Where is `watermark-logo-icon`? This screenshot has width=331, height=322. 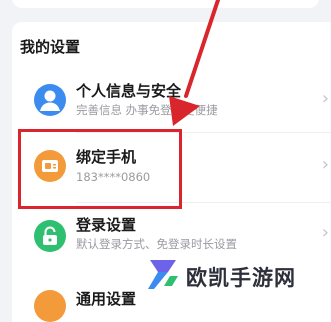 watermark-logo-icon is located at coordinates (163, 274).